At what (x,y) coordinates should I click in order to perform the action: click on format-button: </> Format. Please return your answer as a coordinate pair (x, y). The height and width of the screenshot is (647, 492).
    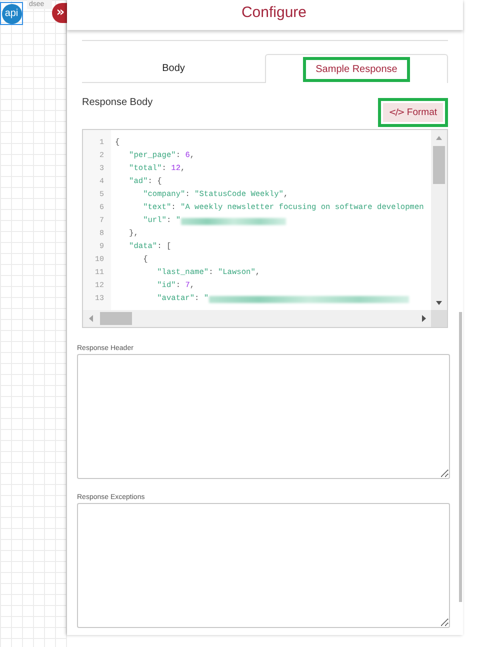
    Looking at the image, I should click on (412, 112).